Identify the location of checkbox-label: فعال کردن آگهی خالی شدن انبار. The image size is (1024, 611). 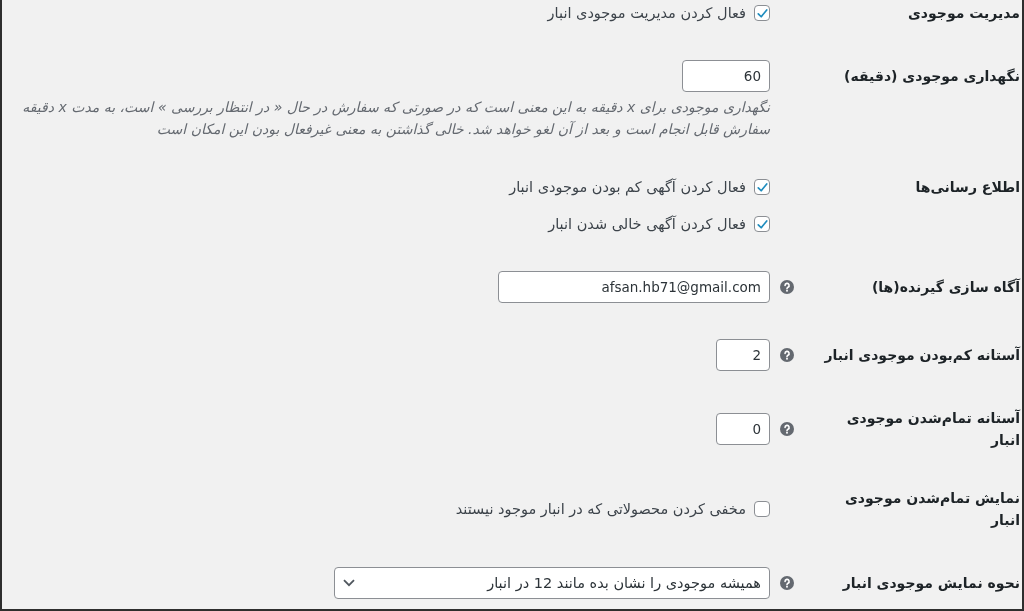
(647, 224).